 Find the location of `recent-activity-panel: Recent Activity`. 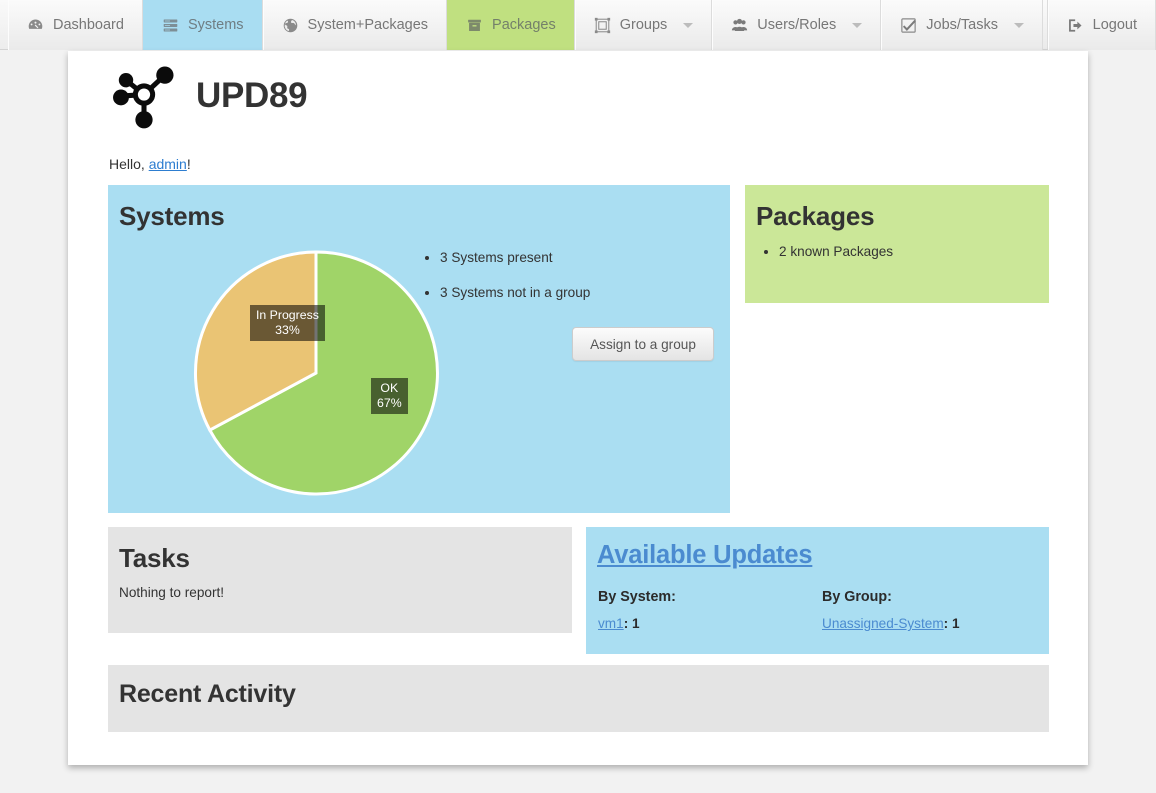

recent-activity-panel: Recent Activity is located at coordinates (578, 698).